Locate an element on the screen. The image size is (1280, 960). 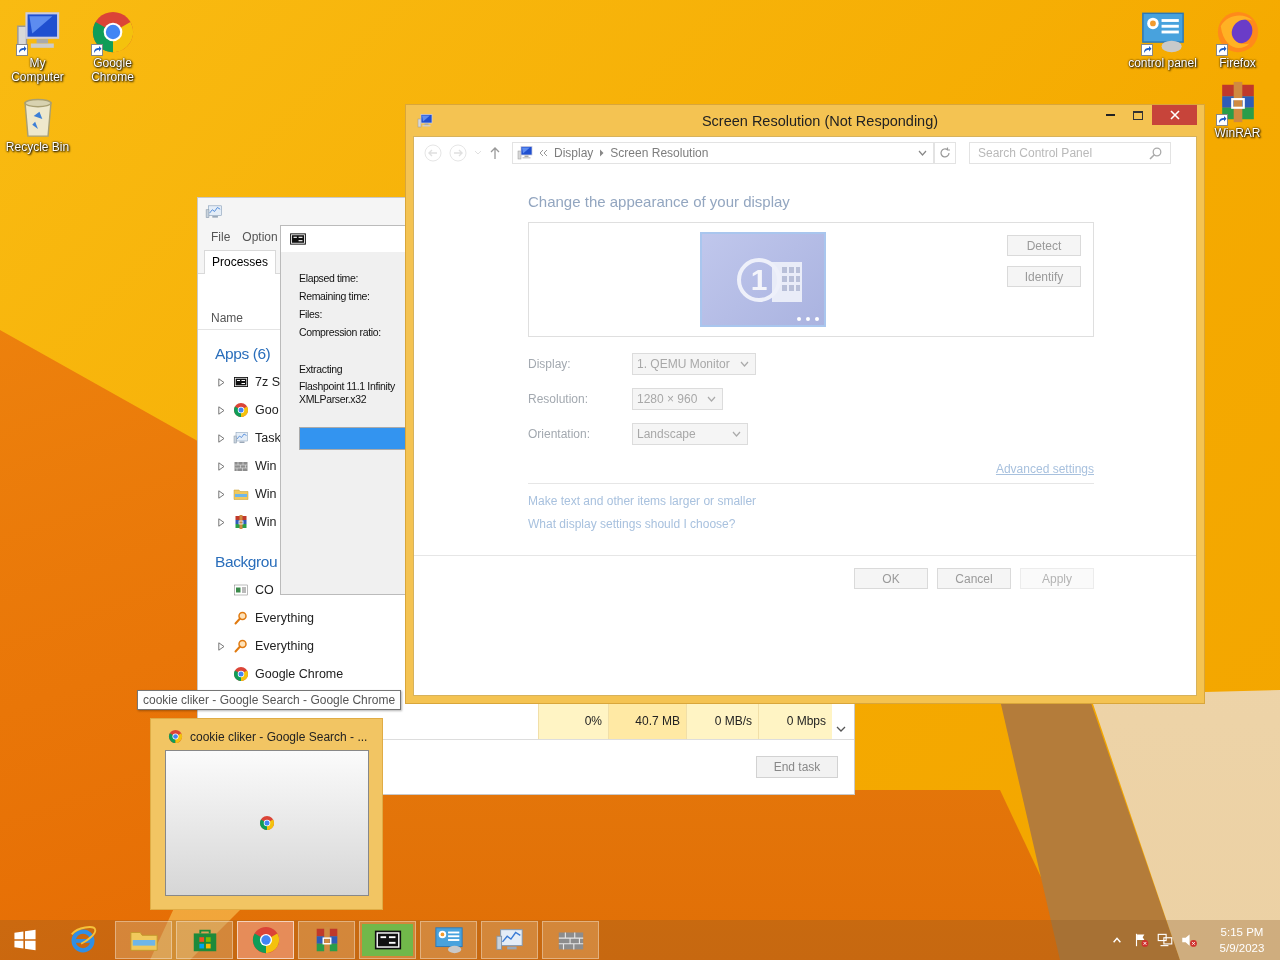
process-name: CO is located at coordinates (264, 590).